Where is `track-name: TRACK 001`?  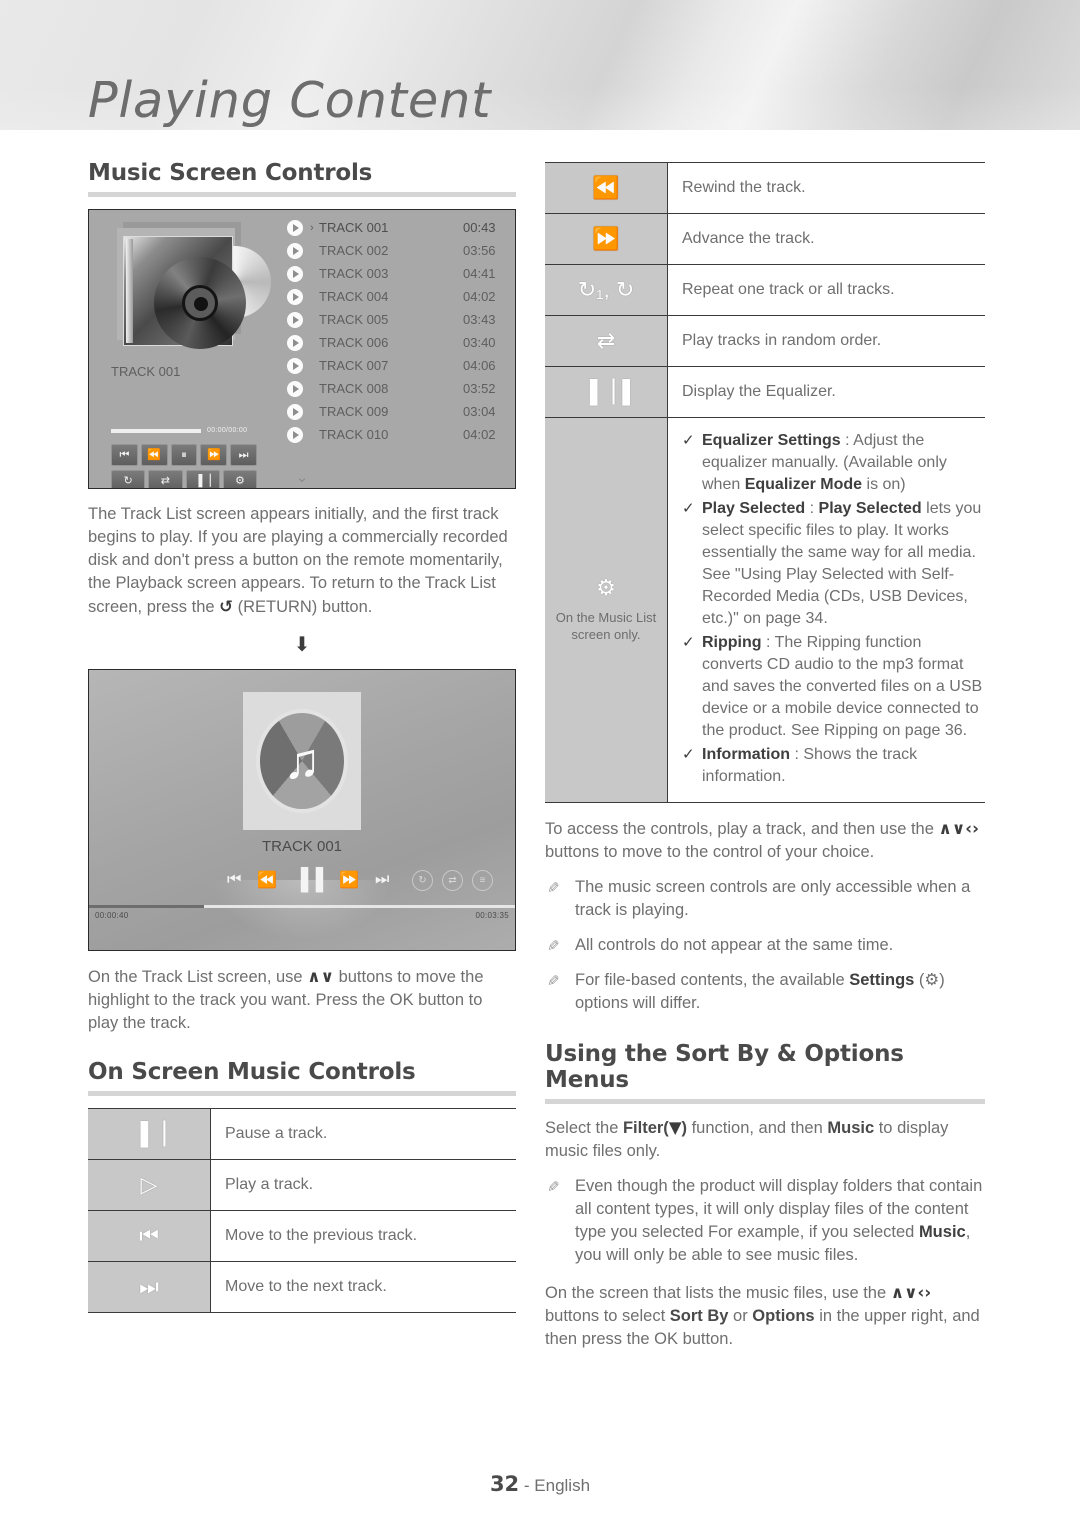 track-name: TRACK 001 is located at coordinates (354, 227).